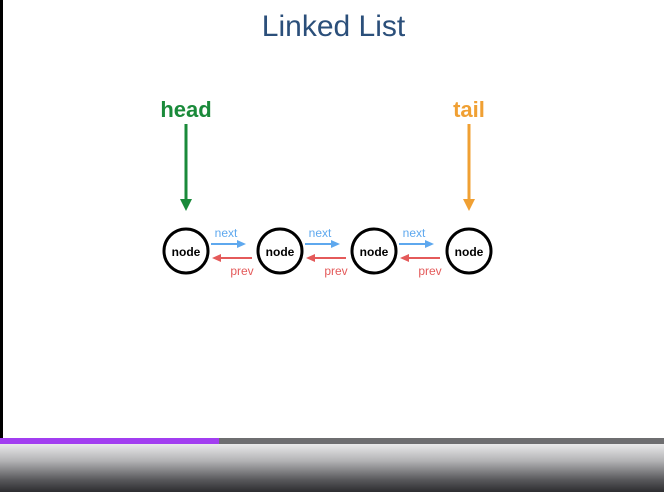 The height and width of the screenshot is (492, 664). I want to click on tail-arrow-head, so click(469, 205).